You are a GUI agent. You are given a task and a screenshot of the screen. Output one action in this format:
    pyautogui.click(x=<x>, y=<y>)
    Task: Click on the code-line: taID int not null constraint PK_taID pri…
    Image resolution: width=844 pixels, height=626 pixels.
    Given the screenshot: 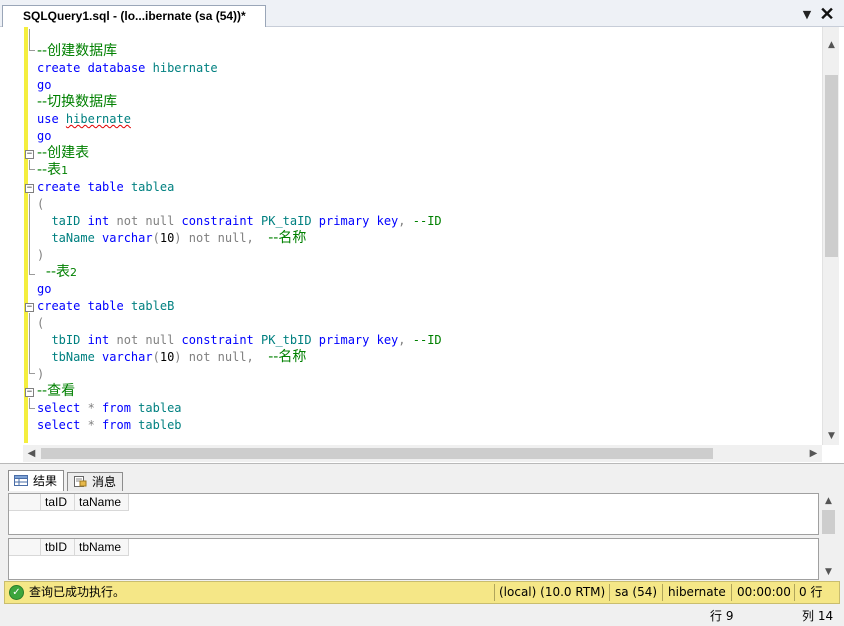 What is the action you would take?
    pyautogui.click(x=239, y=221)
    